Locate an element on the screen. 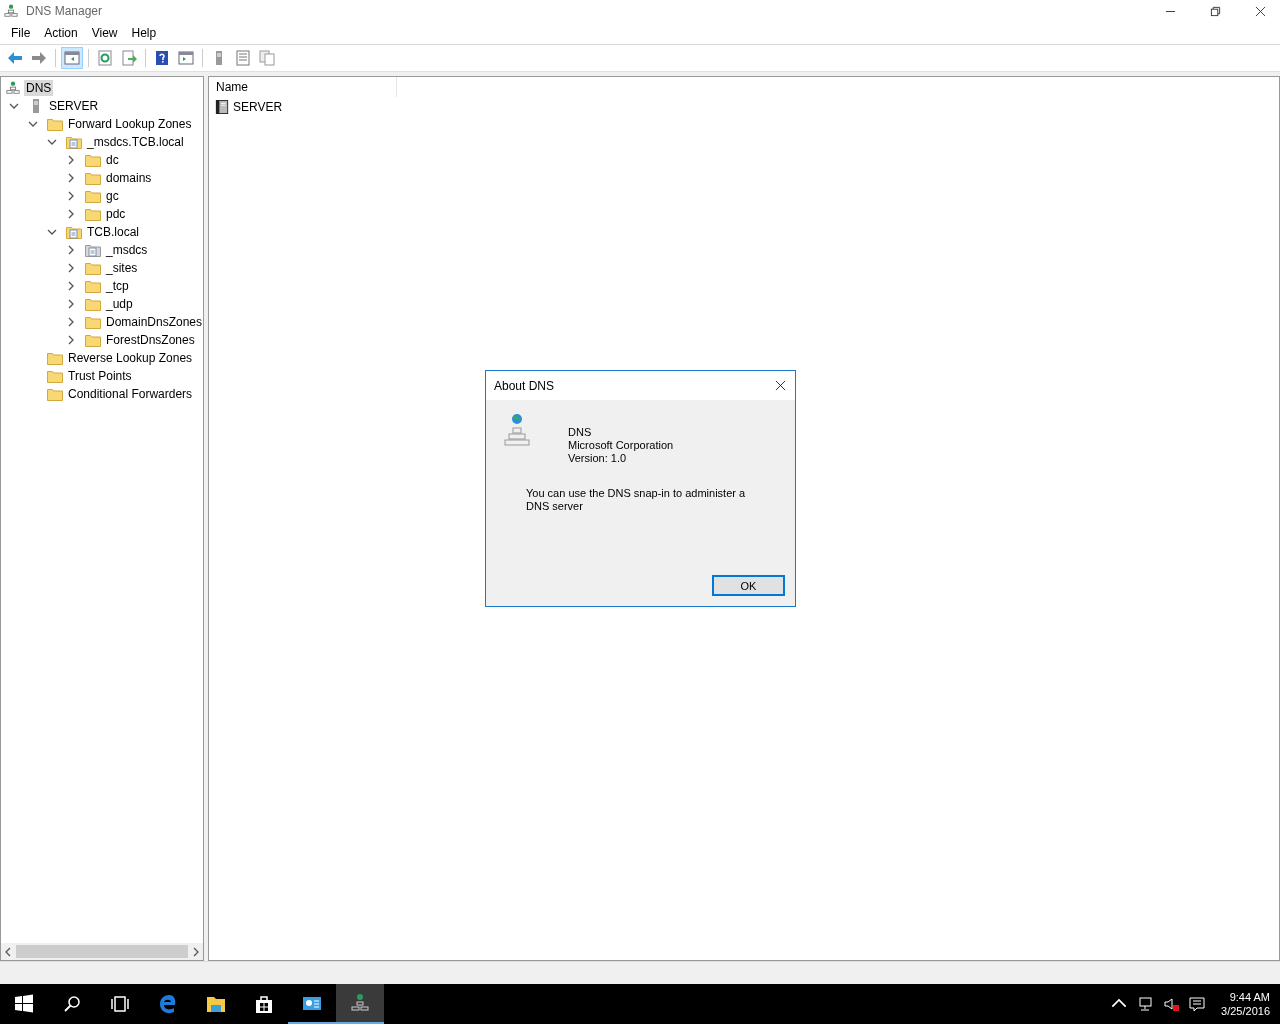 This screenshot has height=1024, width=1280. tree-item: Reverse Lookup Zones is located at coordinates (130, 358).